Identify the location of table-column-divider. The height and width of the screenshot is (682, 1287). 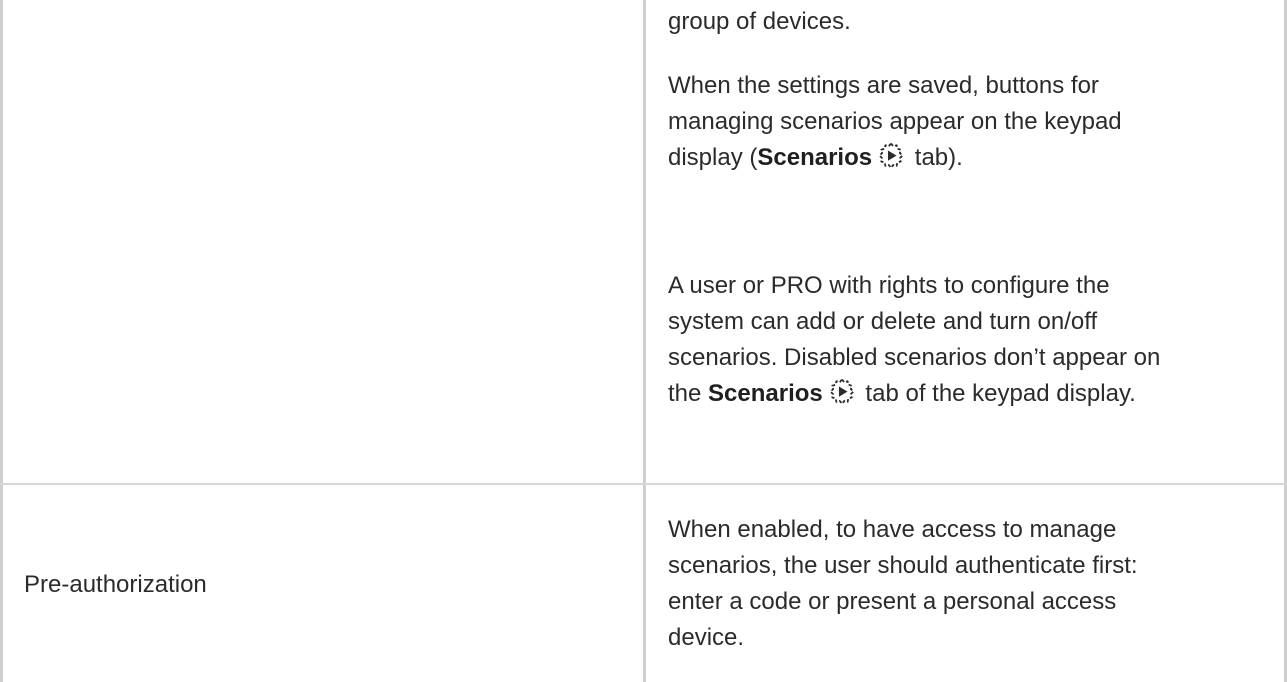
(644, 341).